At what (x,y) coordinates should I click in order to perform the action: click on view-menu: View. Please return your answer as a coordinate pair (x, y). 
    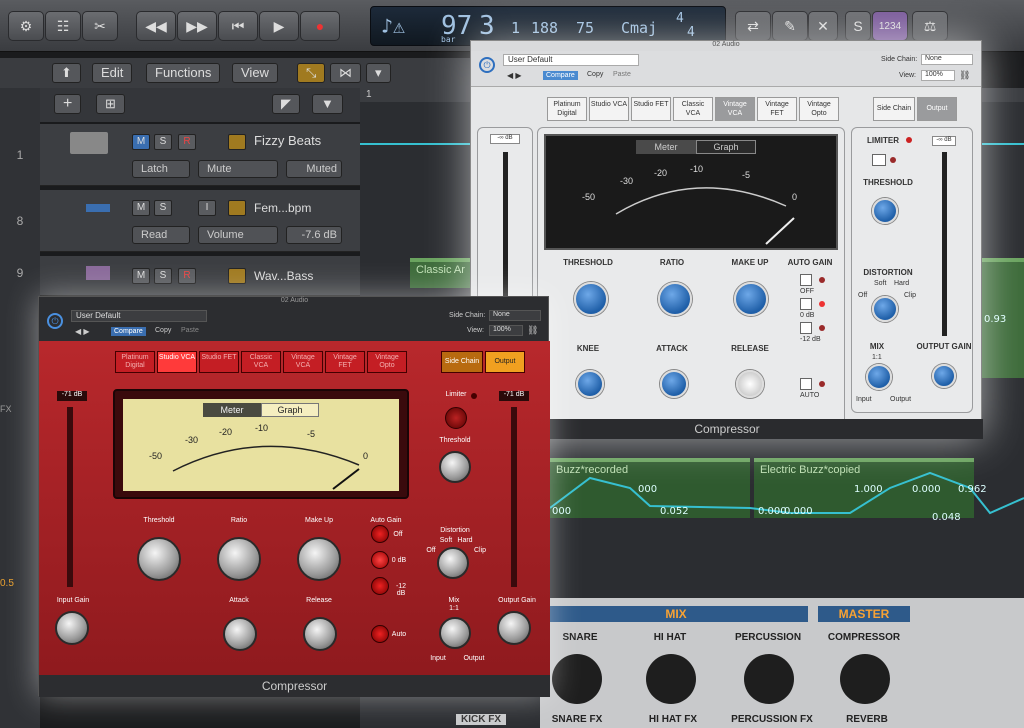
    Looking at the image, I should click on (255, 73).